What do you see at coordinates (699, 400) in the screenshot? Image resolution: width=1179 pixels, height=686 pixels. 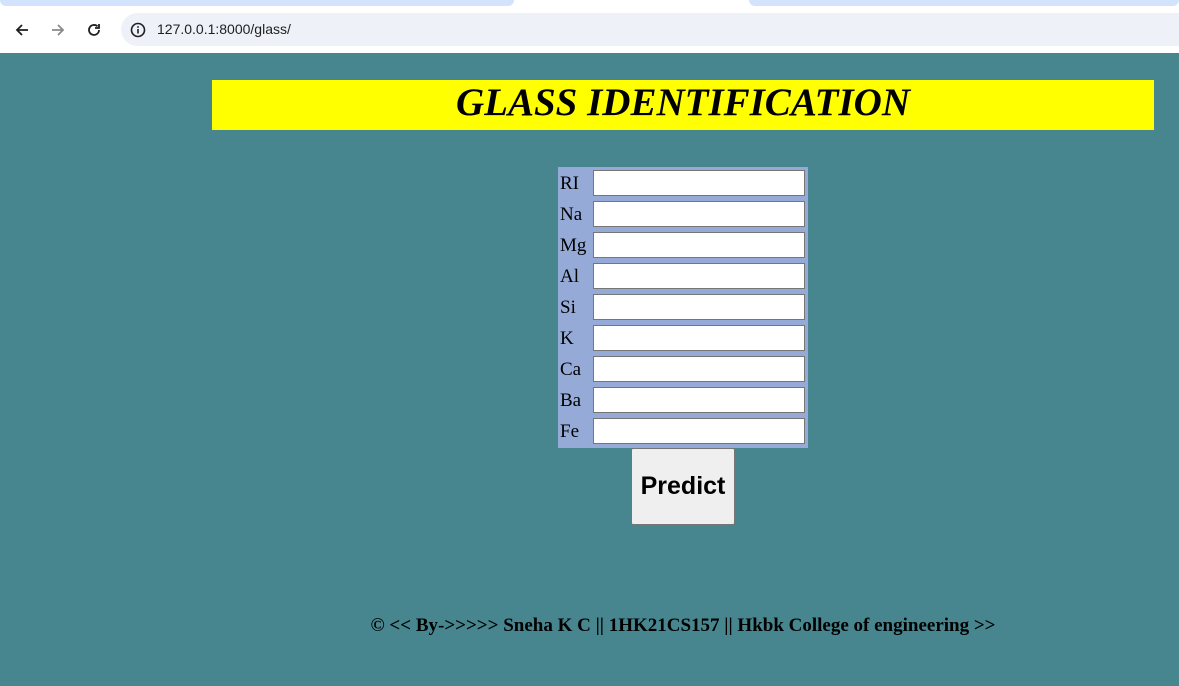 I see `ba-input` at bounding box center [699, 400].